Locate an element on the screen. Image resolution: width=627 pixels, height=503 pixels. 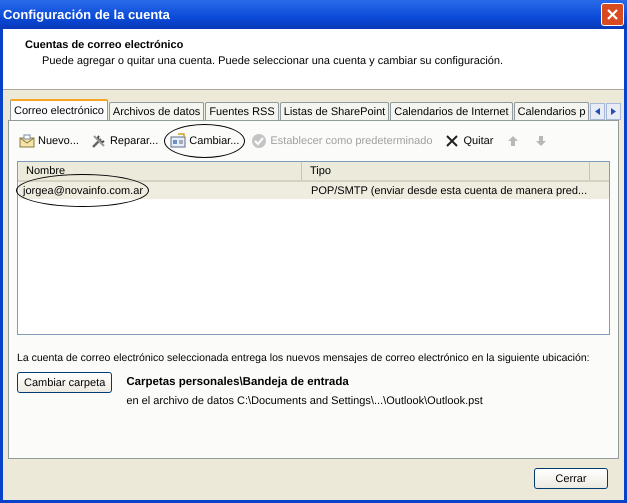
header-title: Cuentas de correo electrónico is located at coordinates (104, 45).